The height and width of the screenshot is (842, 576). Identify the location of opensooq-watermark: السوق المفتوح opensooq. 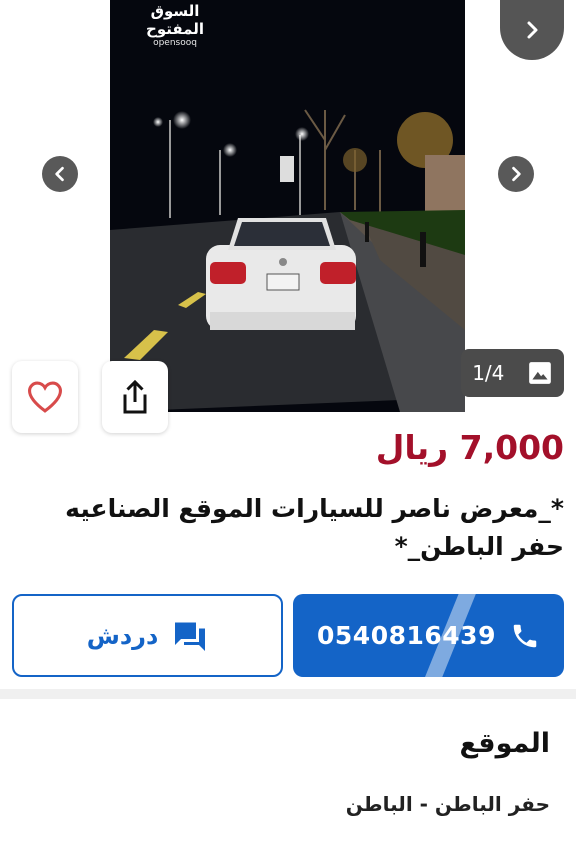
(175, 25).